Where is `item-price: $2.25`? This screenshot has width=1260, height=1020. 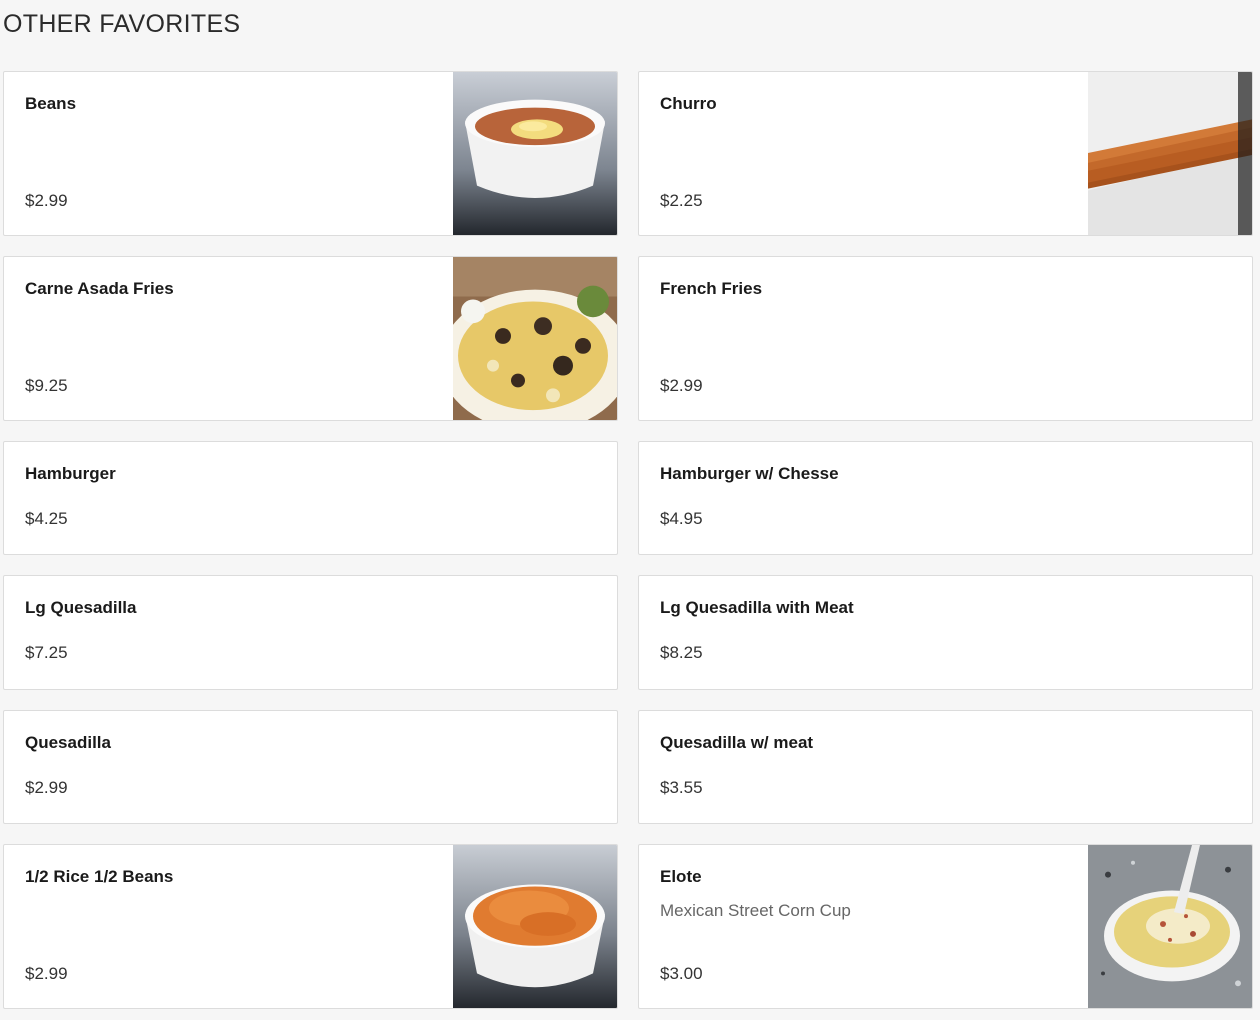
item-price: $2.25 is located at coordinates (681, 200).